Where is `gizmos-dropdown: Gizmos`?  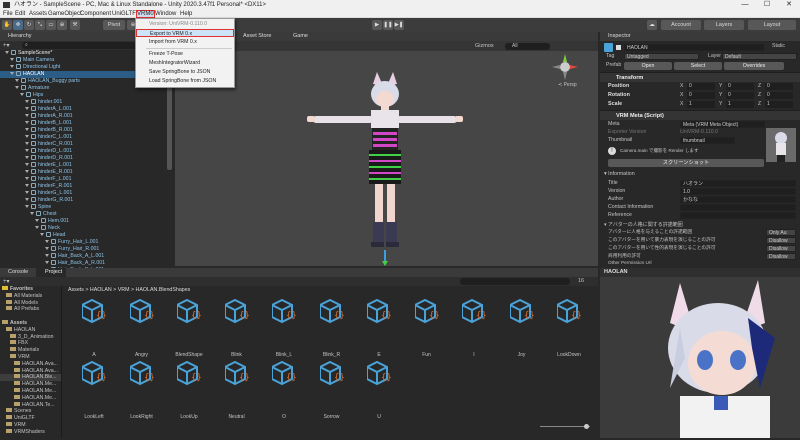
gizmos-dropdown: Gizmos is located at coordinates (484, 46).